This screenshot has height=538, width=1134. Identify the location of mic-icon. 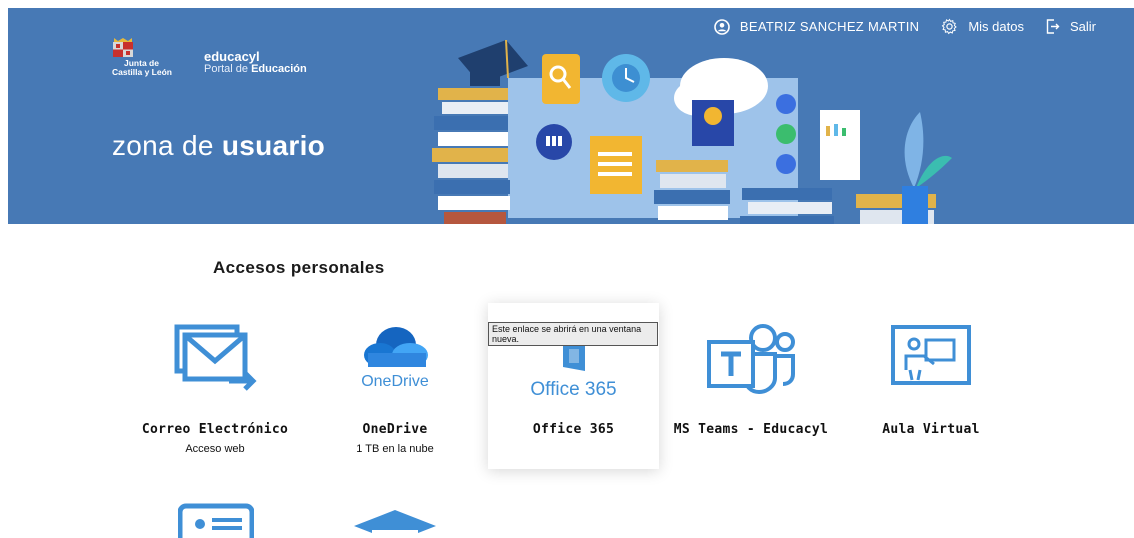
(786, 104).